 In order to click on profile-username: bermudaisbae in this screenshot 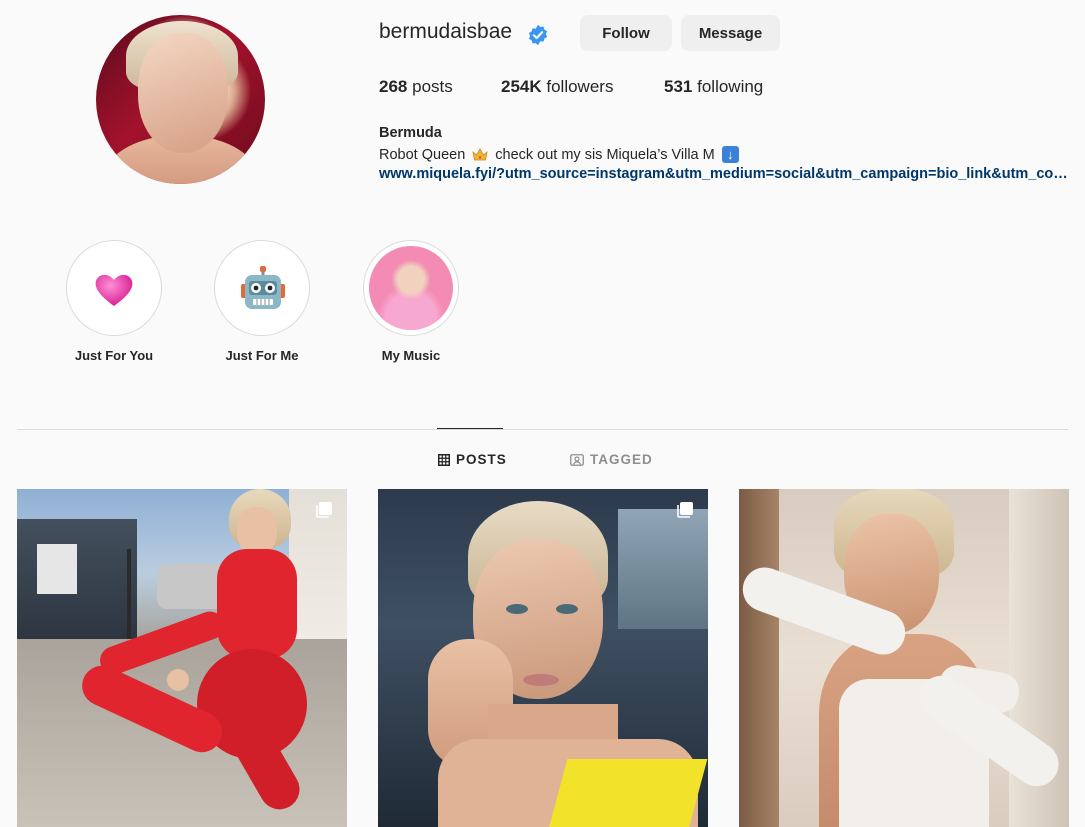, I will do `click(446, 31)`.